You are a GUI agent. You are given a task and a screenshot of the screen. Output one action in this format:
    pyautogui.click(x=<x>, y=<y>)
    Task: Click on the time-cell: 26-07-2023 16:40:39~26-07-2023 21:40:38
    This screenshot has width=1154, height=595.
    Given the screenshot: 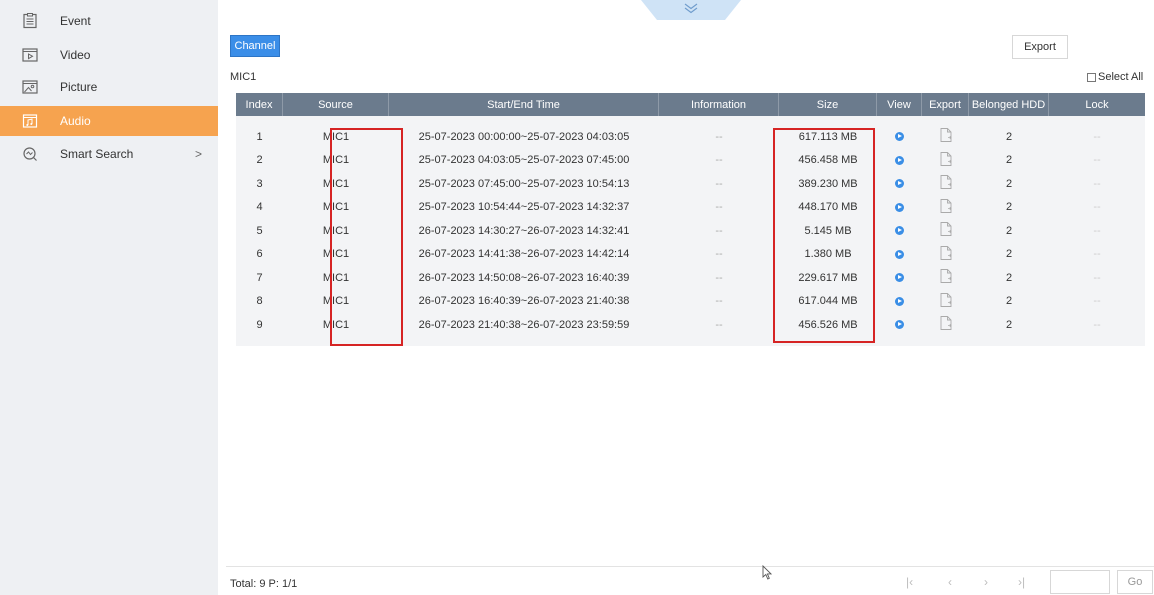 What is the action you would take?
    pyautogui.click(x=524, y=301)
    